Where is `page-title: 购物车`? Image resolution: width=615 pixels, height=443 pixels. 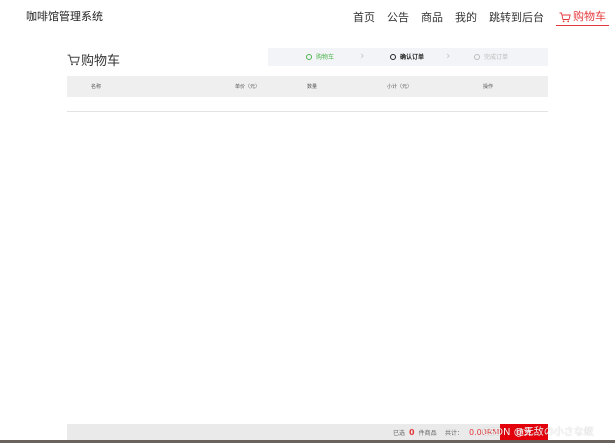
page-title: 购物车 is located at coordinates (93, 59).